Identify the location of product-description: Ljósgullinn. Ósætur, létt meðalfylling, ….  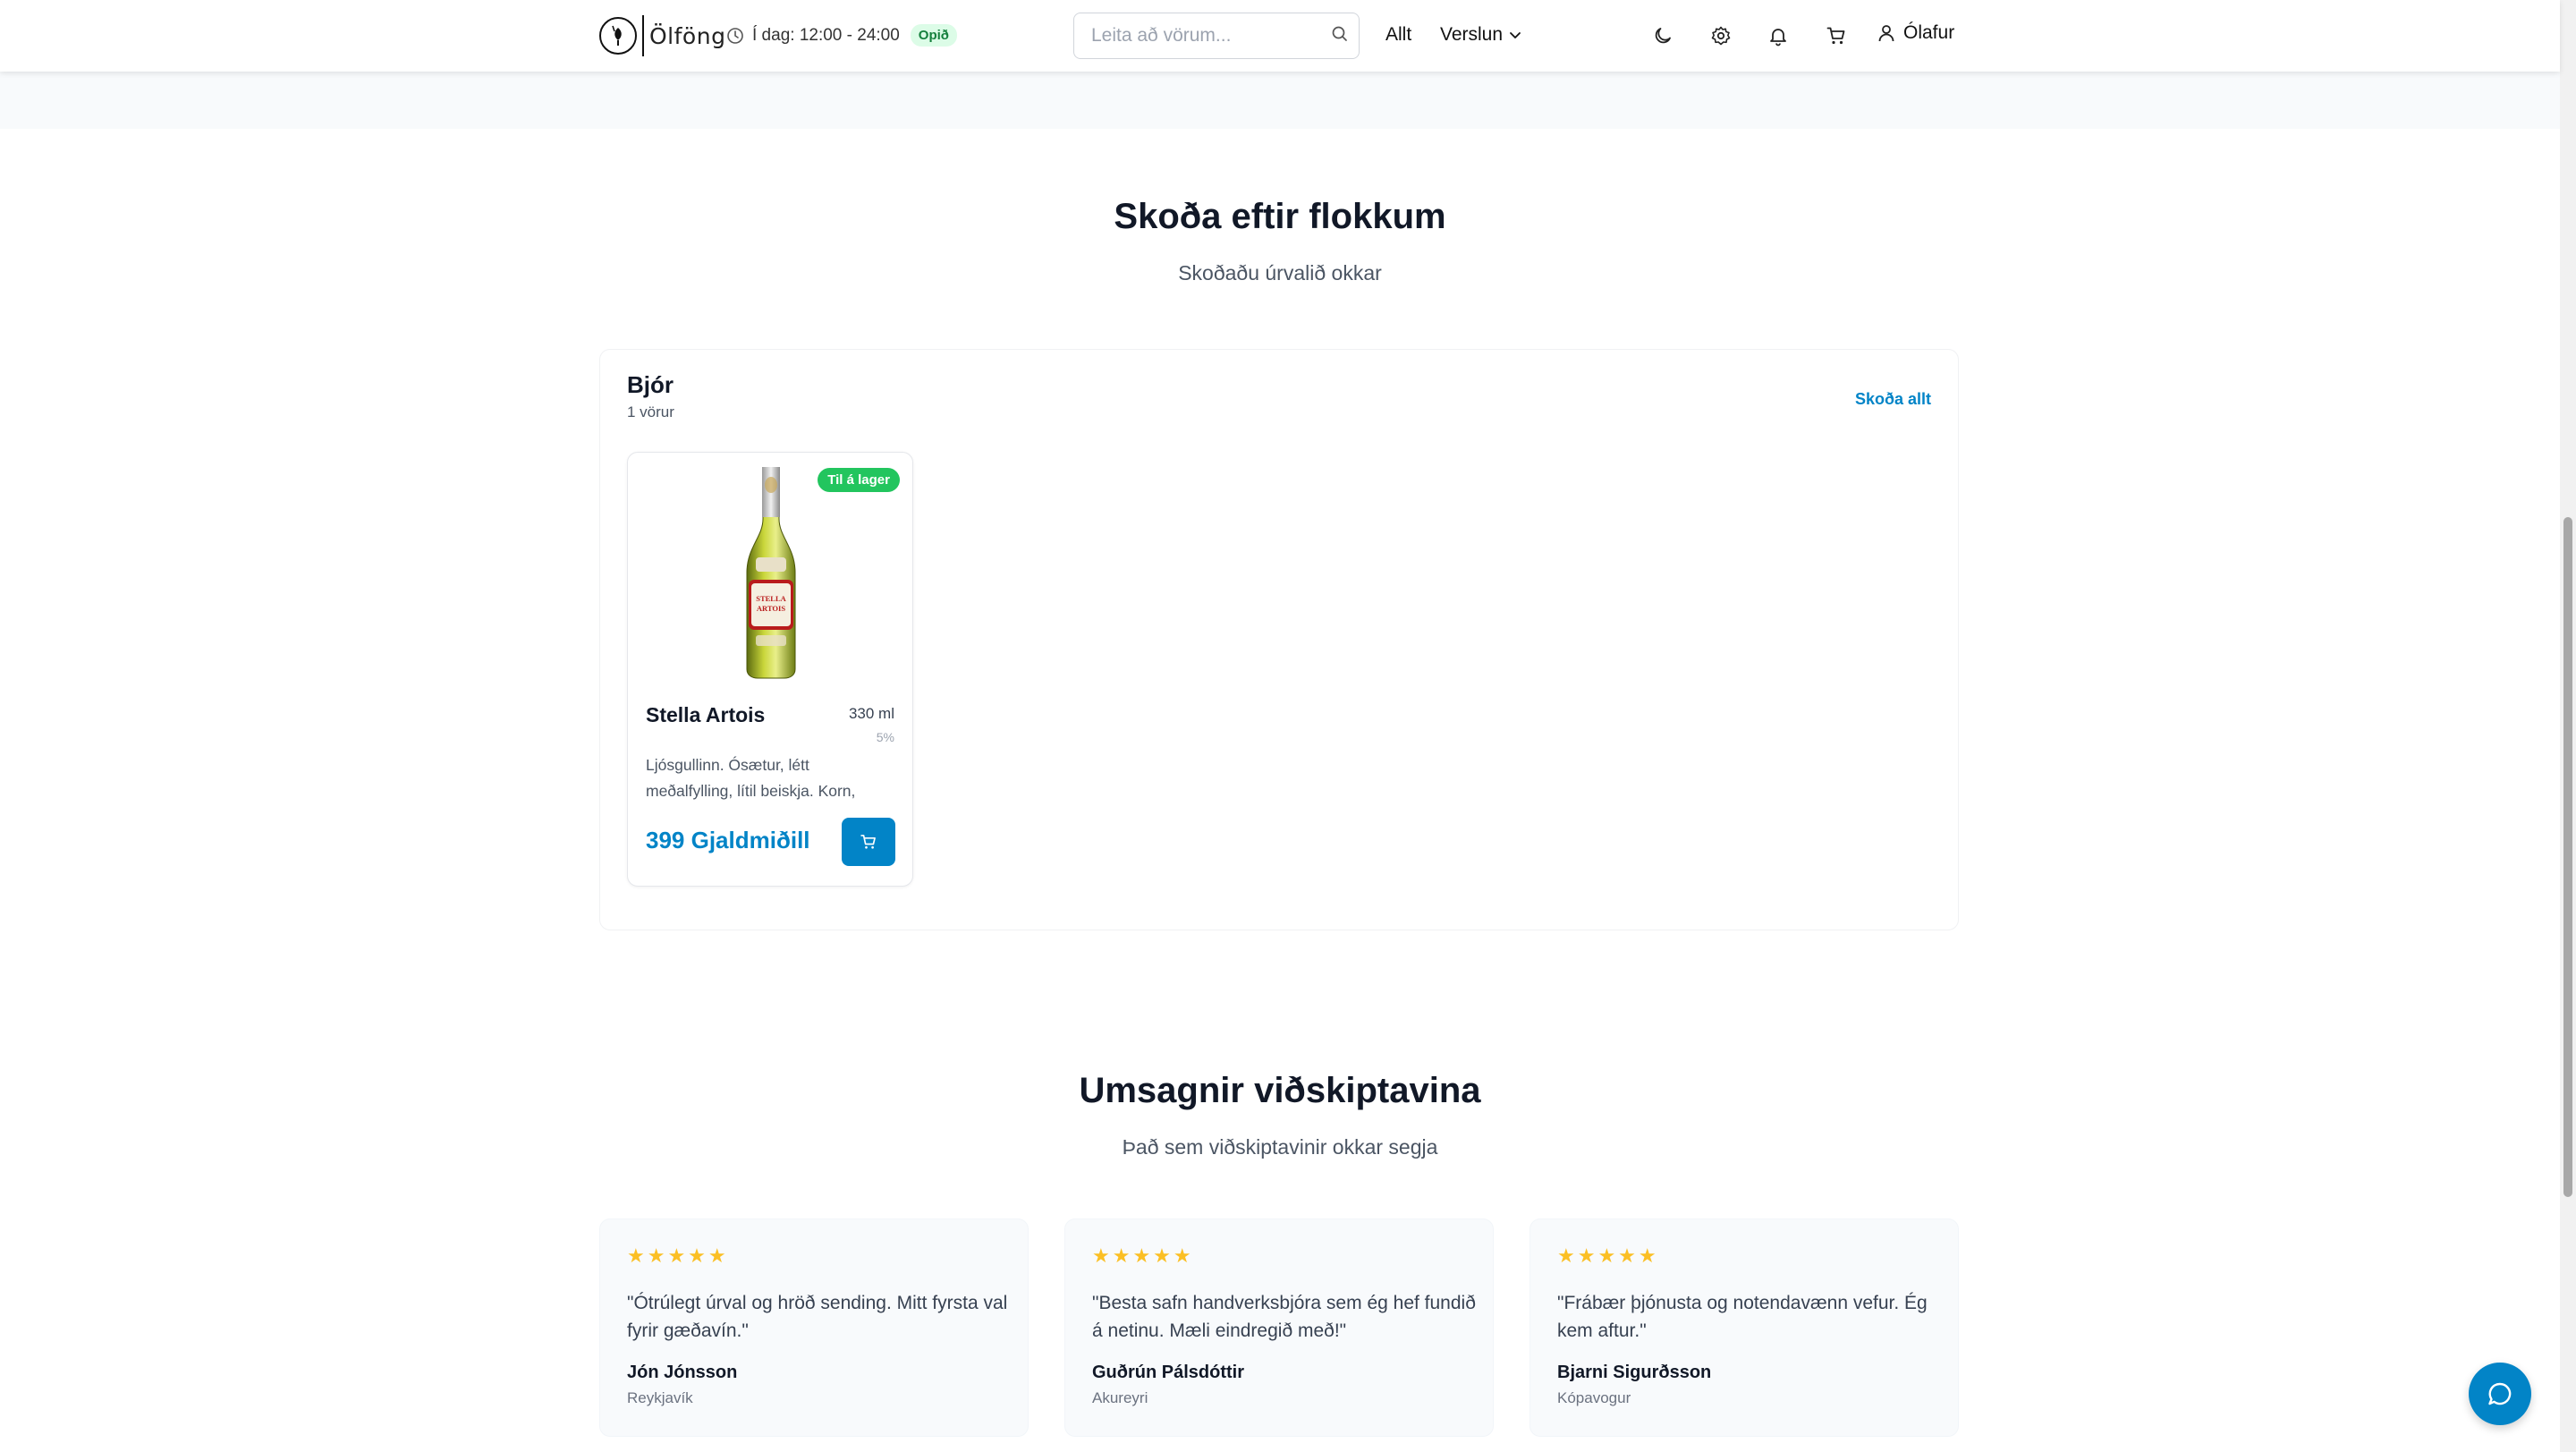
(751, 778).